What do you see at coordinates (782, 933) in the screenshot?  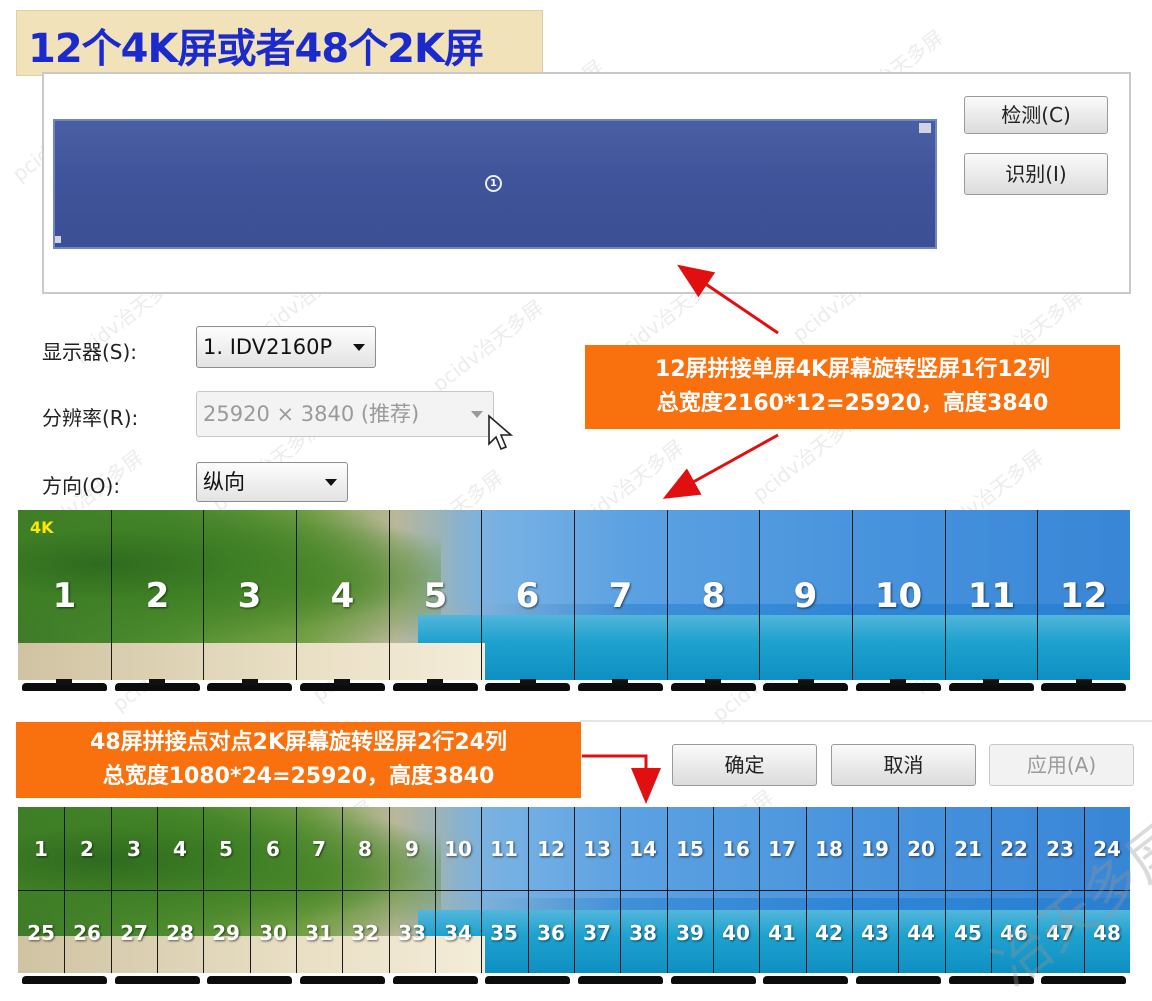 I see `screen-number: 41` at bounding box center [782, 933].